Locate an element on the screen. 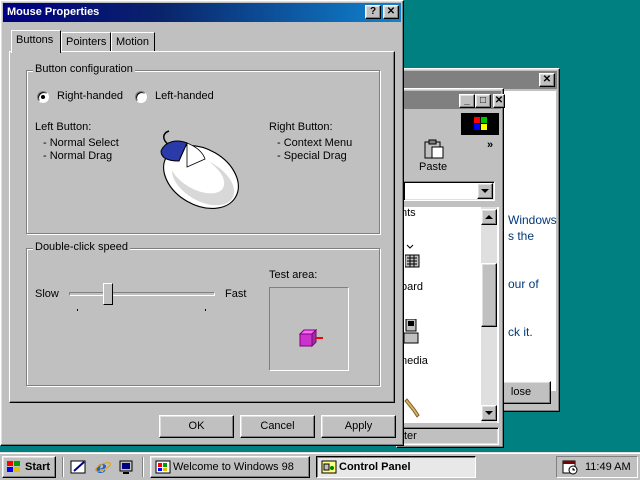 This screenshot has width=640, height=480. welcome-close-button: ✕ is located at coordinates (547, 80).